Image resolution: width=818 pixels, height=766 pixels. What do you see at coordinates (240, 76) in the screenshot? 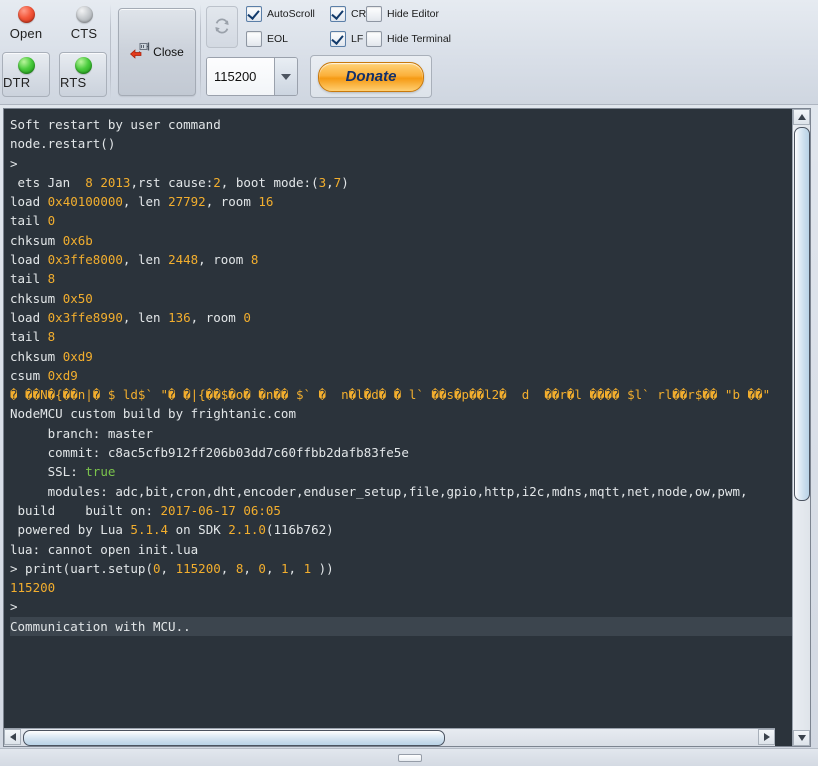
I see `baud-rate-value: 115200` at bounding box center [240, 76].